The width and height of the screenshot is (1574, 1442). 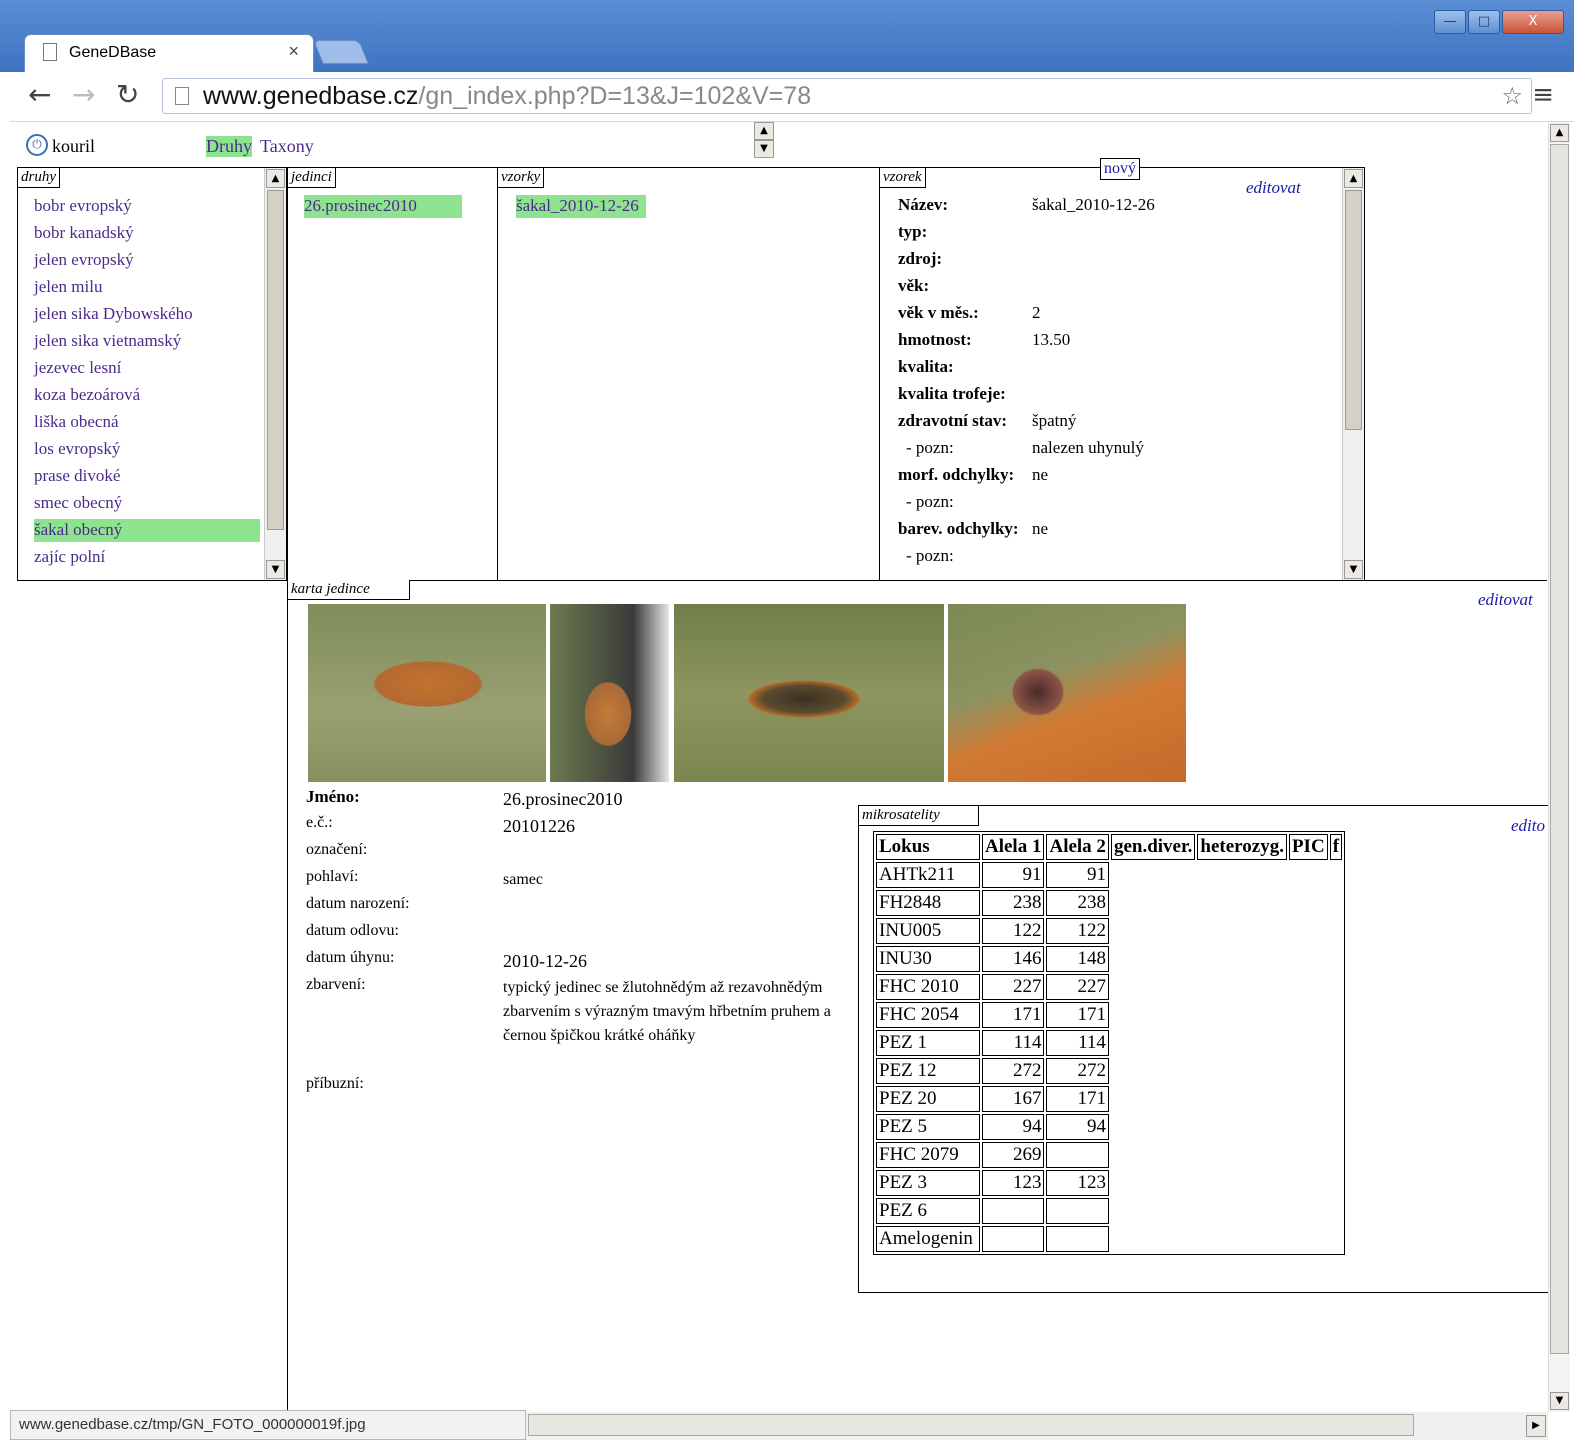 I want to click on druh-item: jelen sika Dybowského, so click(x=113, y=314).